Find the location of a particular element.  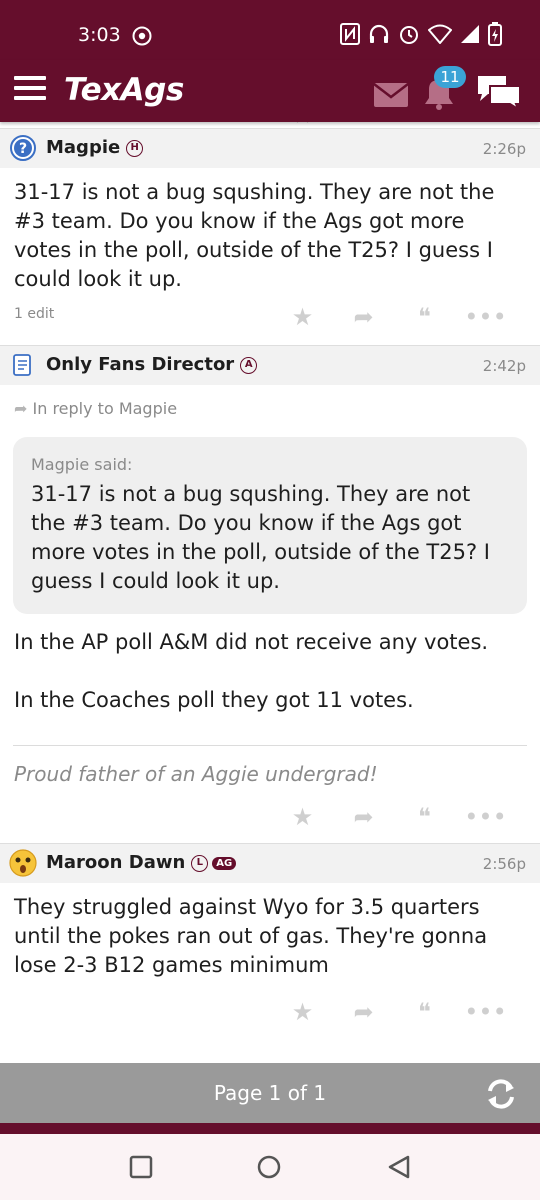

post-header: Only Fans Director A 2:42p is located at coordinates (270, 365).